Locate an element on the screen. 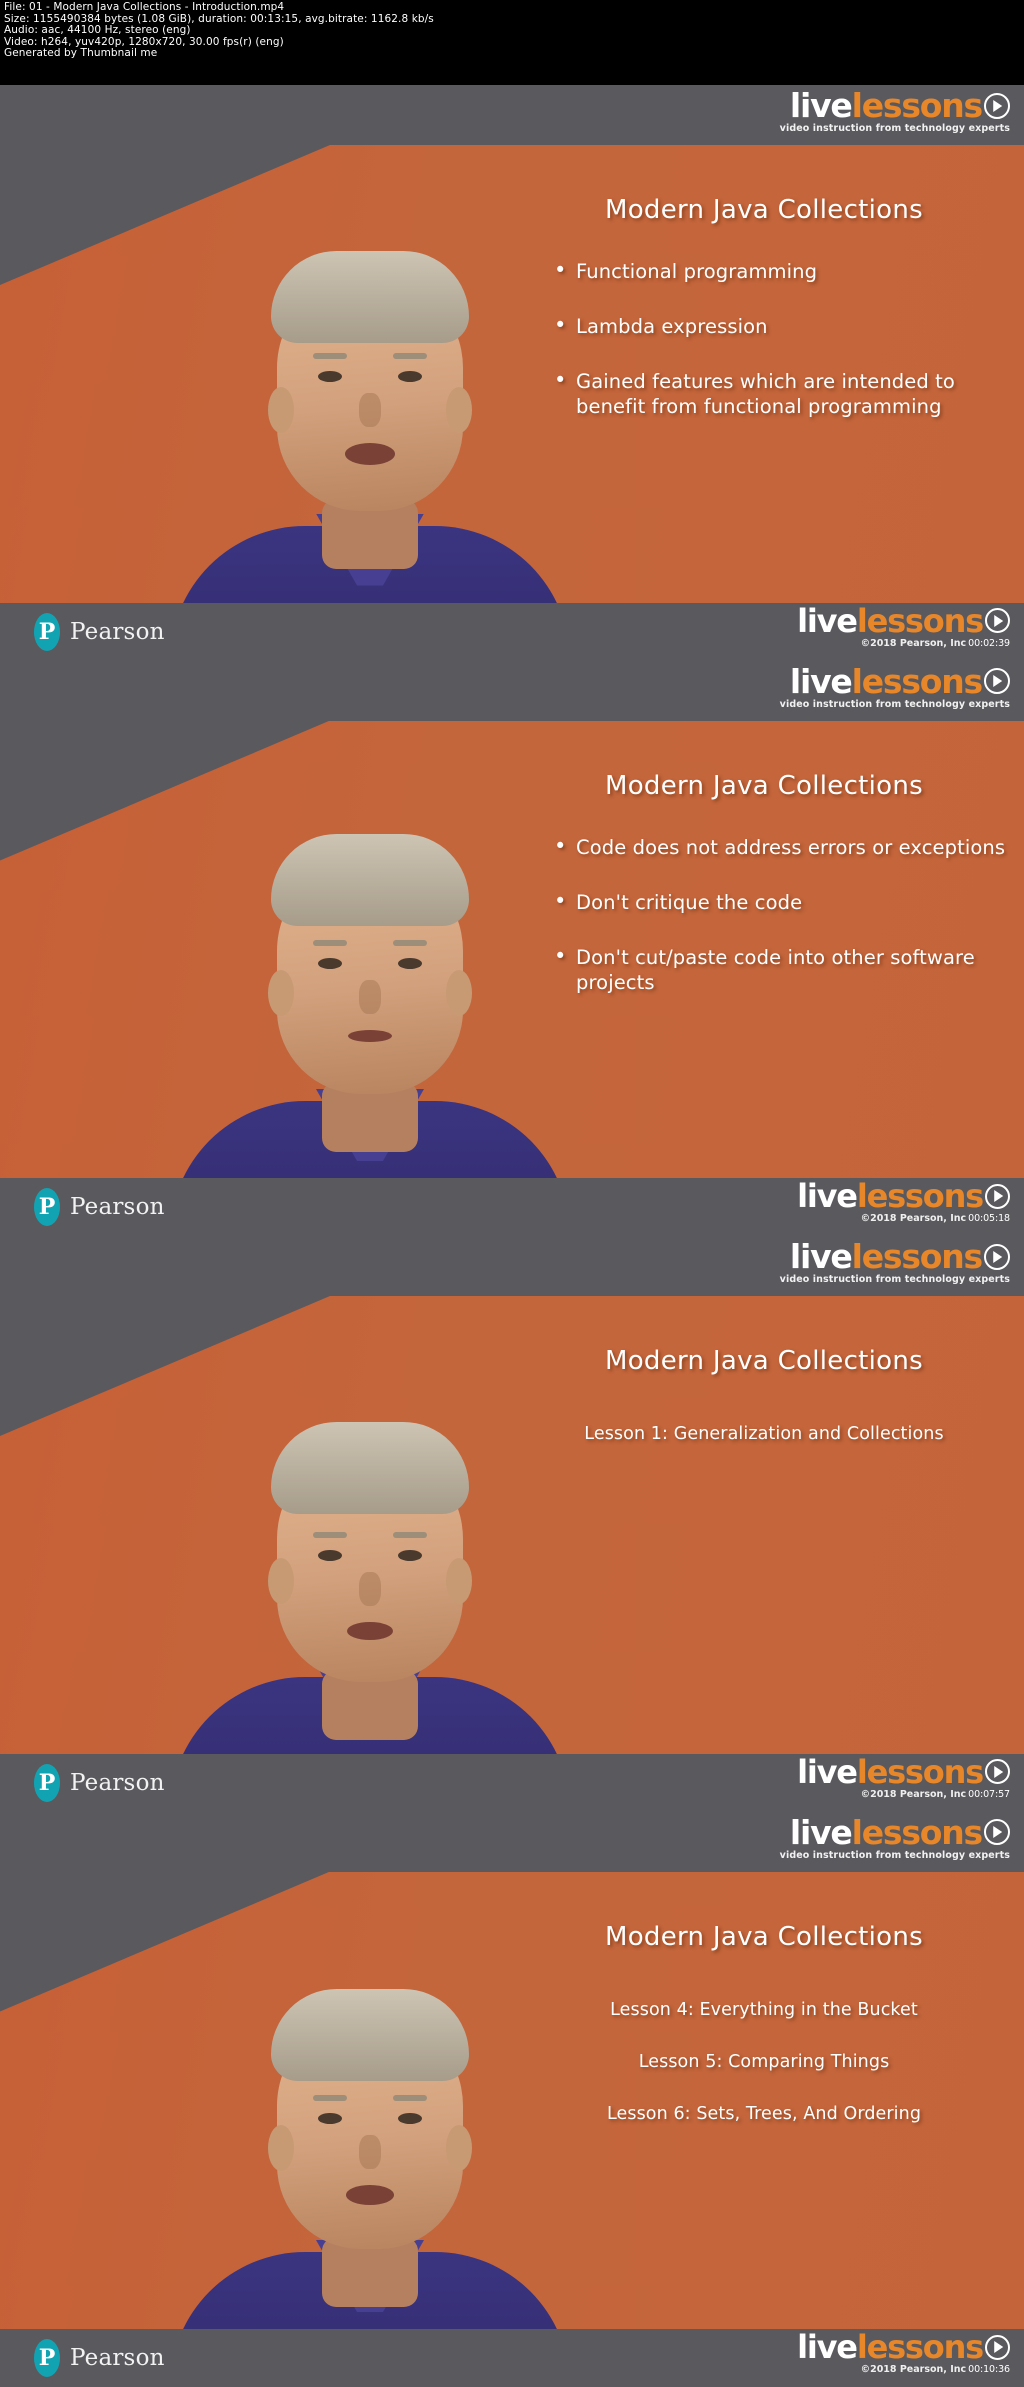 The width and height of the screenshot is (1024, 2387). frame-timestamp: 00:10:36 is located at coordinates (989, 2369).